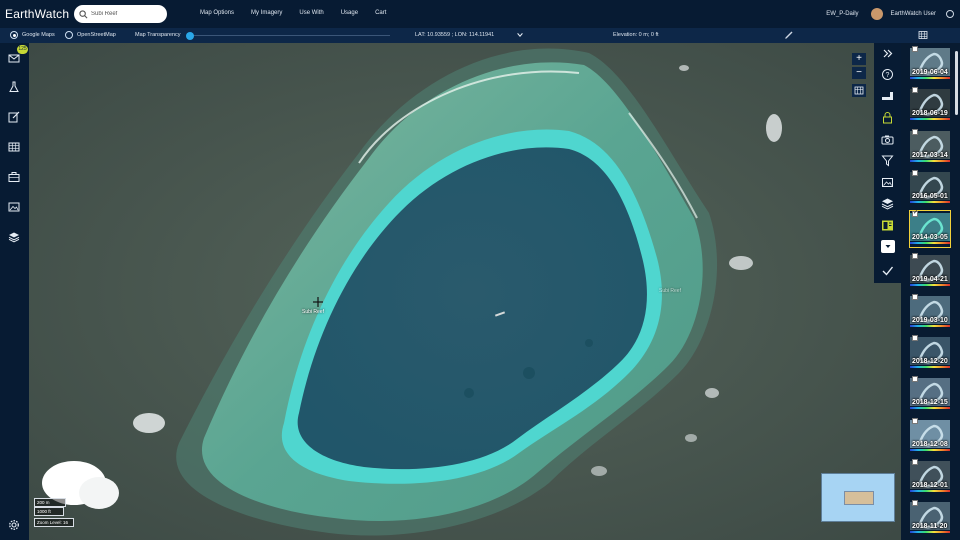 The height and width of the screenshot is (540, 960). What do you see at coordinates (842, 14) in the screenshot?
I see `account-name: EW_P-Daily` at bounding box center [842, 14].